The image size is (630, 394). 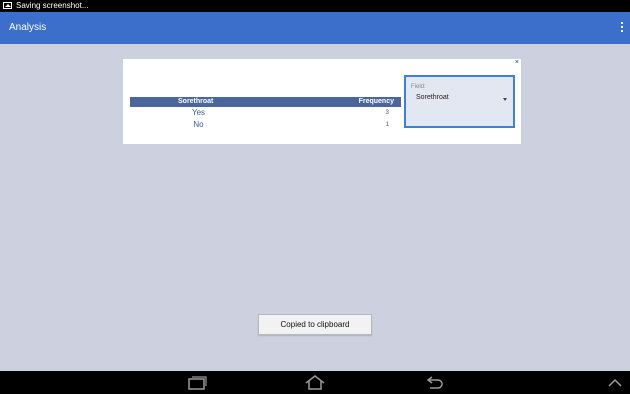 I want to click on table-header: Sorethroat Frequency, so click(x=265, y=102).